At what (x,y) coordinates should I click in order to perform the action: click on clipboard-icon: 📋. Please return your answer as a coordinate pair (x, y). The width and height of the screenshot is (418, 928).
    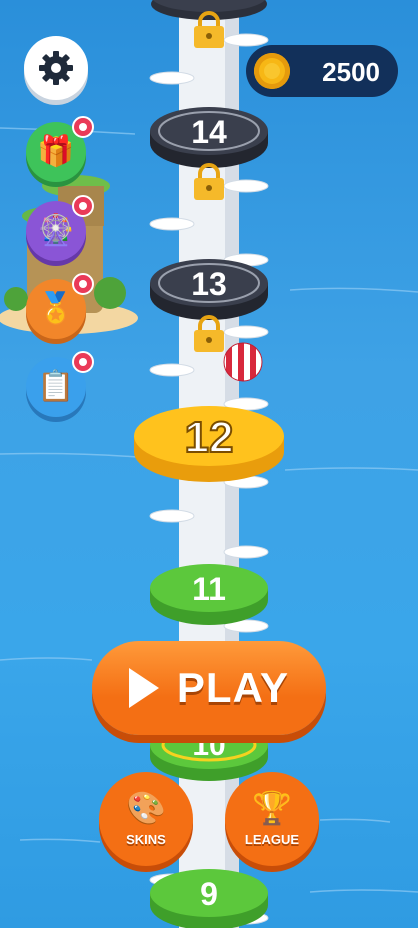
    Looking at the image, I should click on (56, 386).